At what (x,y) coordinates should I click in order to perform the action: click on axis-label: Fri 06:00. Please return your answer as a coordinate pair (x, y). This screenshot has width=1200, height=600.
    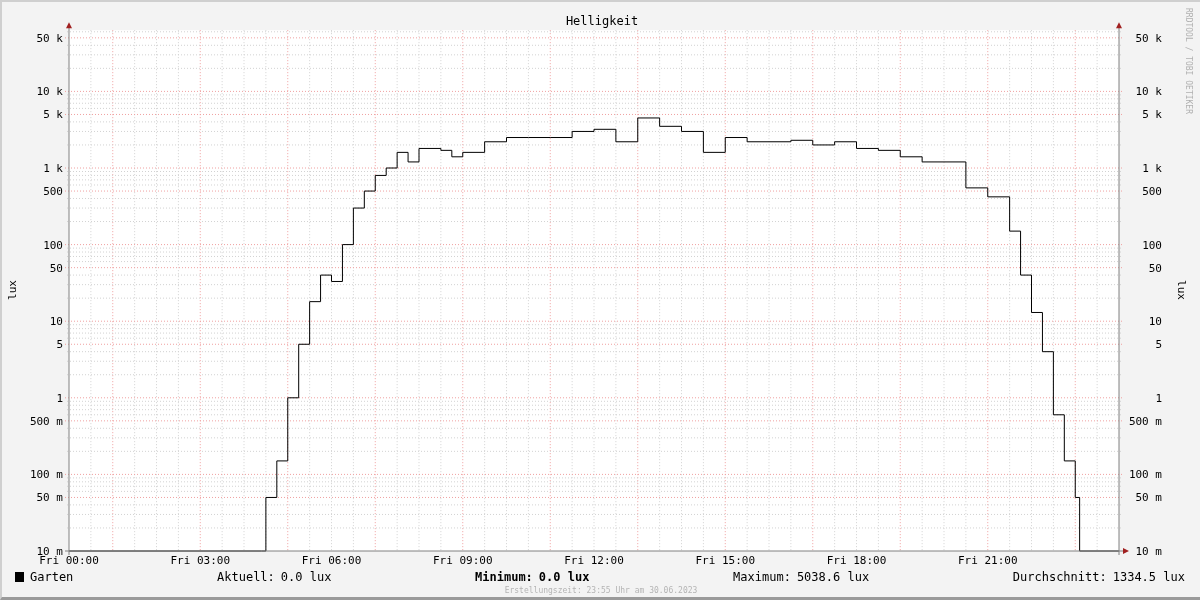
    Looking at the image, I should click on (331, 560).